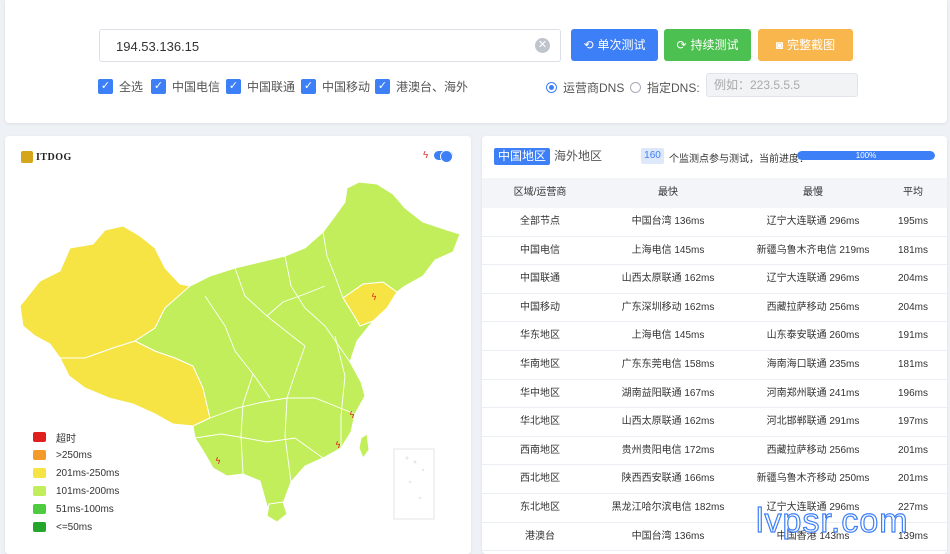  I want to click on table-row: 中国联通 山西太原联通 162ms 辽宁大连联通 296ms 204ms, so click(714, 279).